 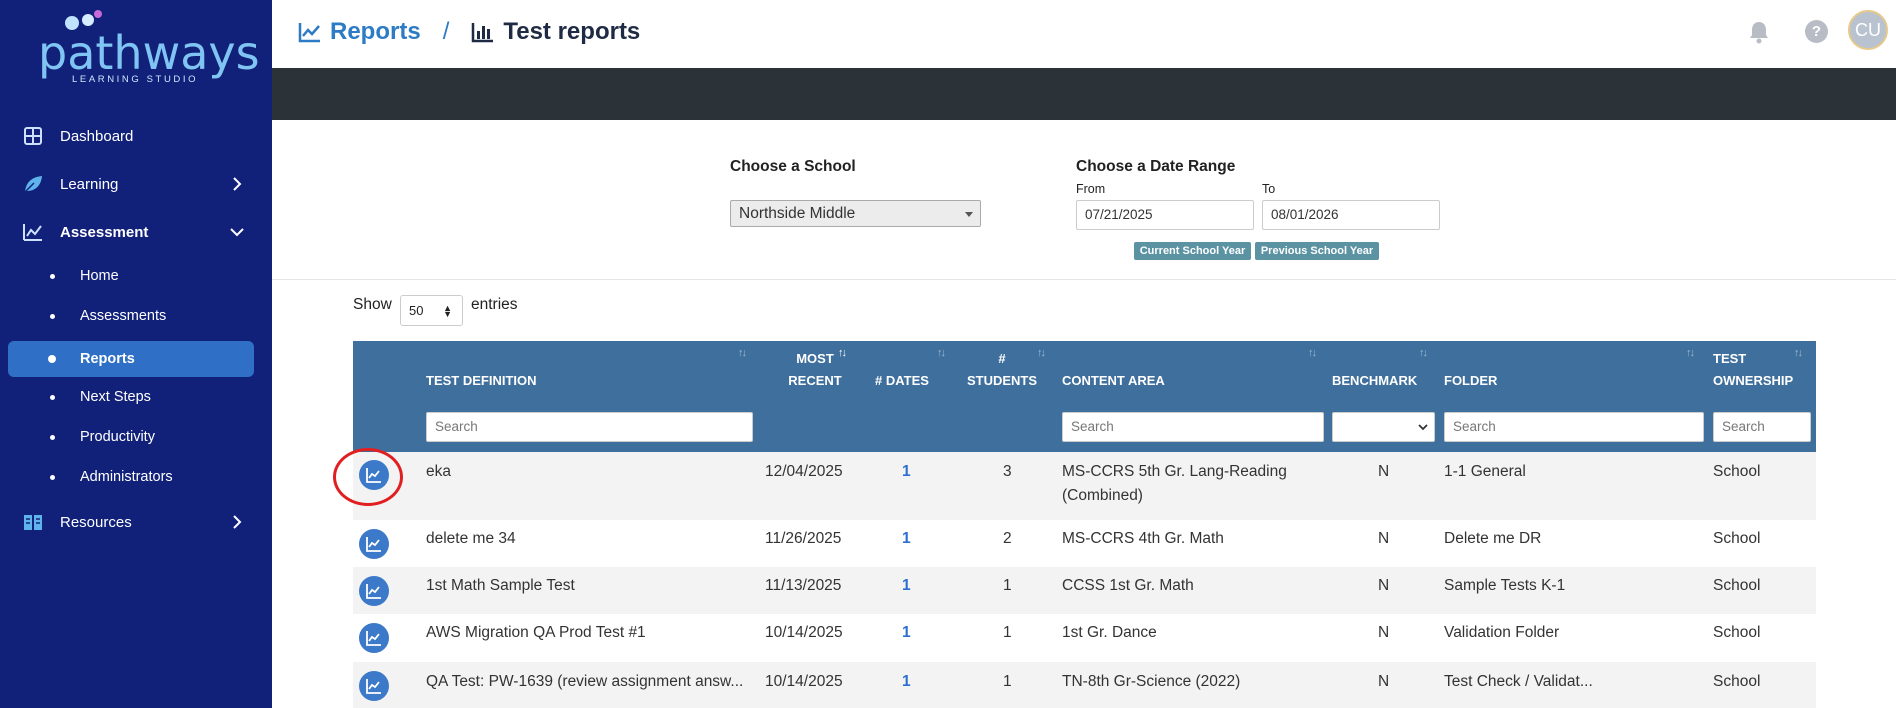 What do you see at coordinates (88, 20) in the screenshot?
I see `logo-dot` at bounding box center [88, 20].